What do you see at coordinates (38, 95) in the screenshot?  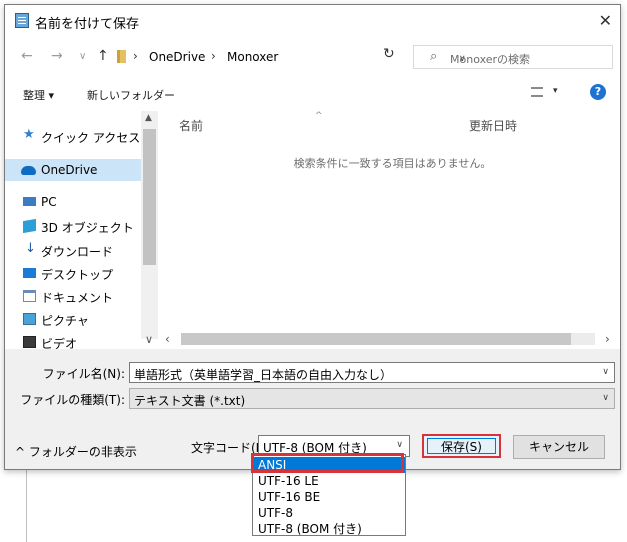 I see `organize-button: 整理 ▾` at bounding box center [38, 95].